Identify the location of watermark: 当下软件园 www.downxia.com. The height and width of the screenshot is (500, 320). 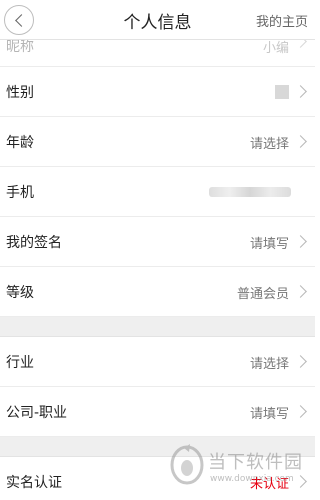
(239, 469).